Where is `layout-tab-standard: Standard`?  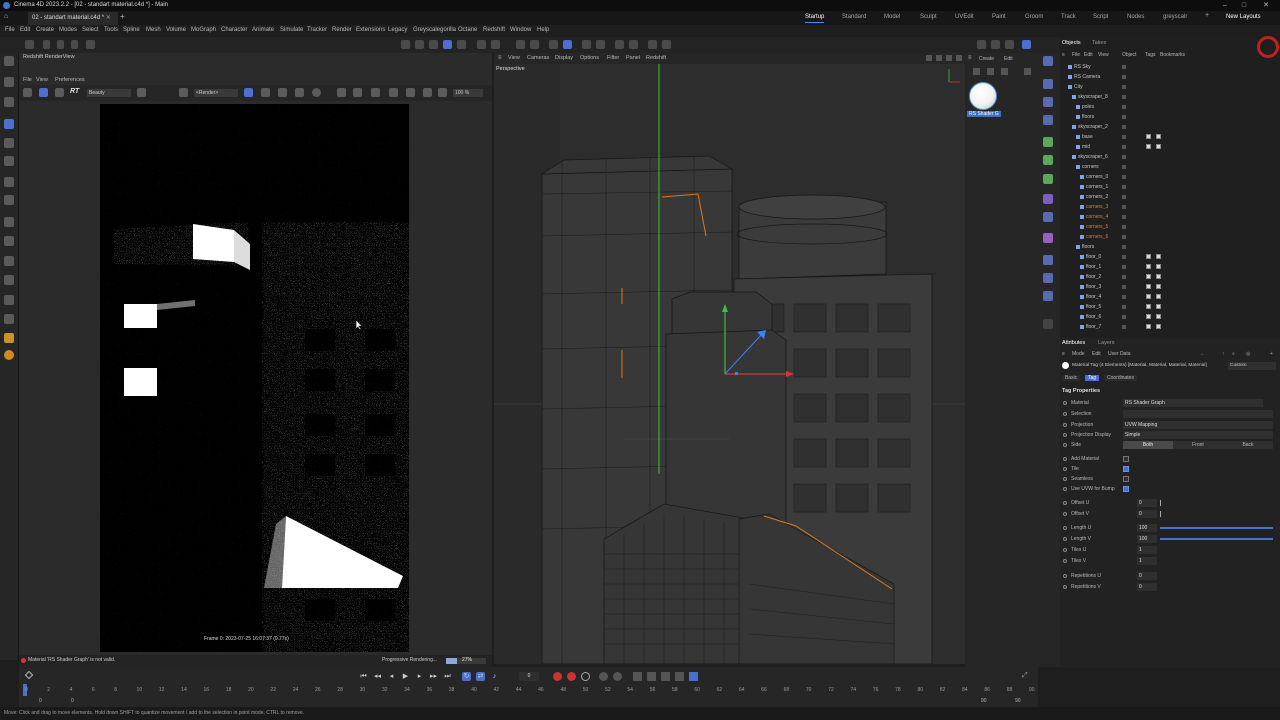
layout-tab-standard: Standard is located at coordinates (854, 17).